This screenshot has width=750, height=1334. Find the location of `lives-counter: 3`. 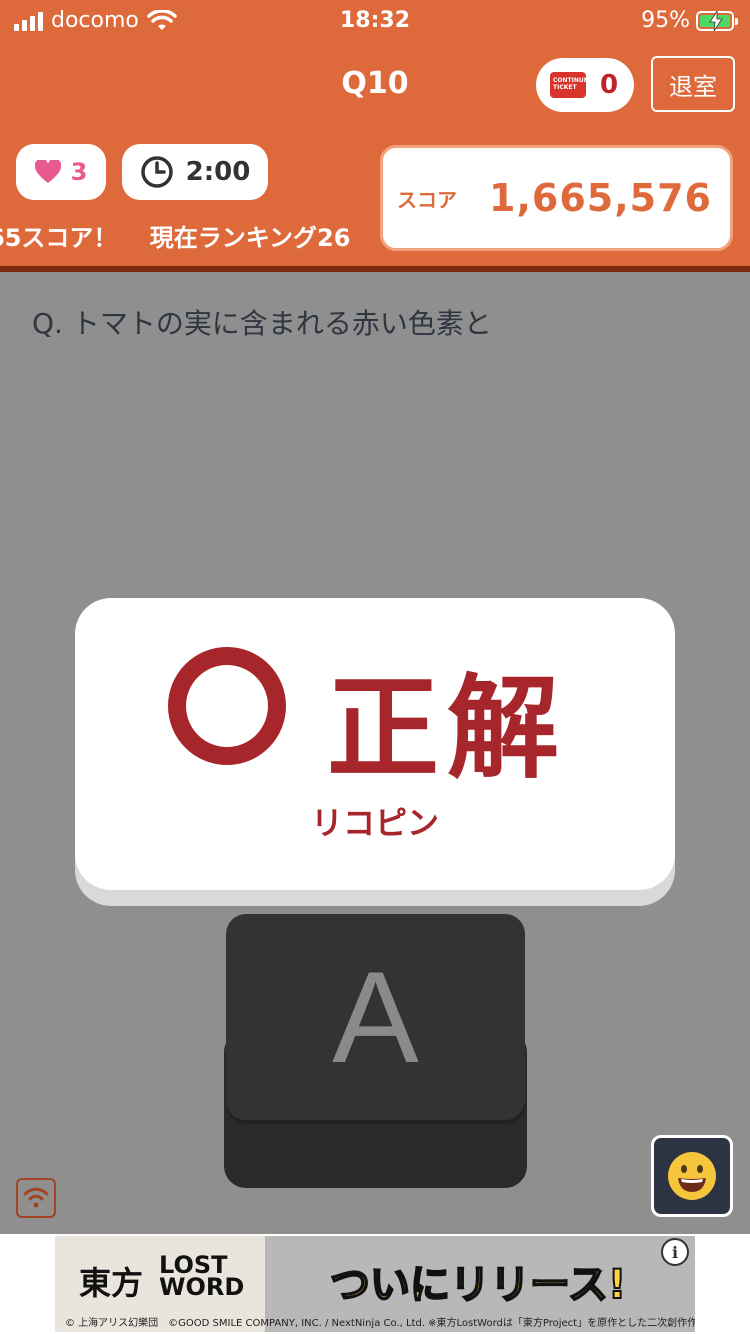

lives-counter: 3 is located at coordinates (61, 172).